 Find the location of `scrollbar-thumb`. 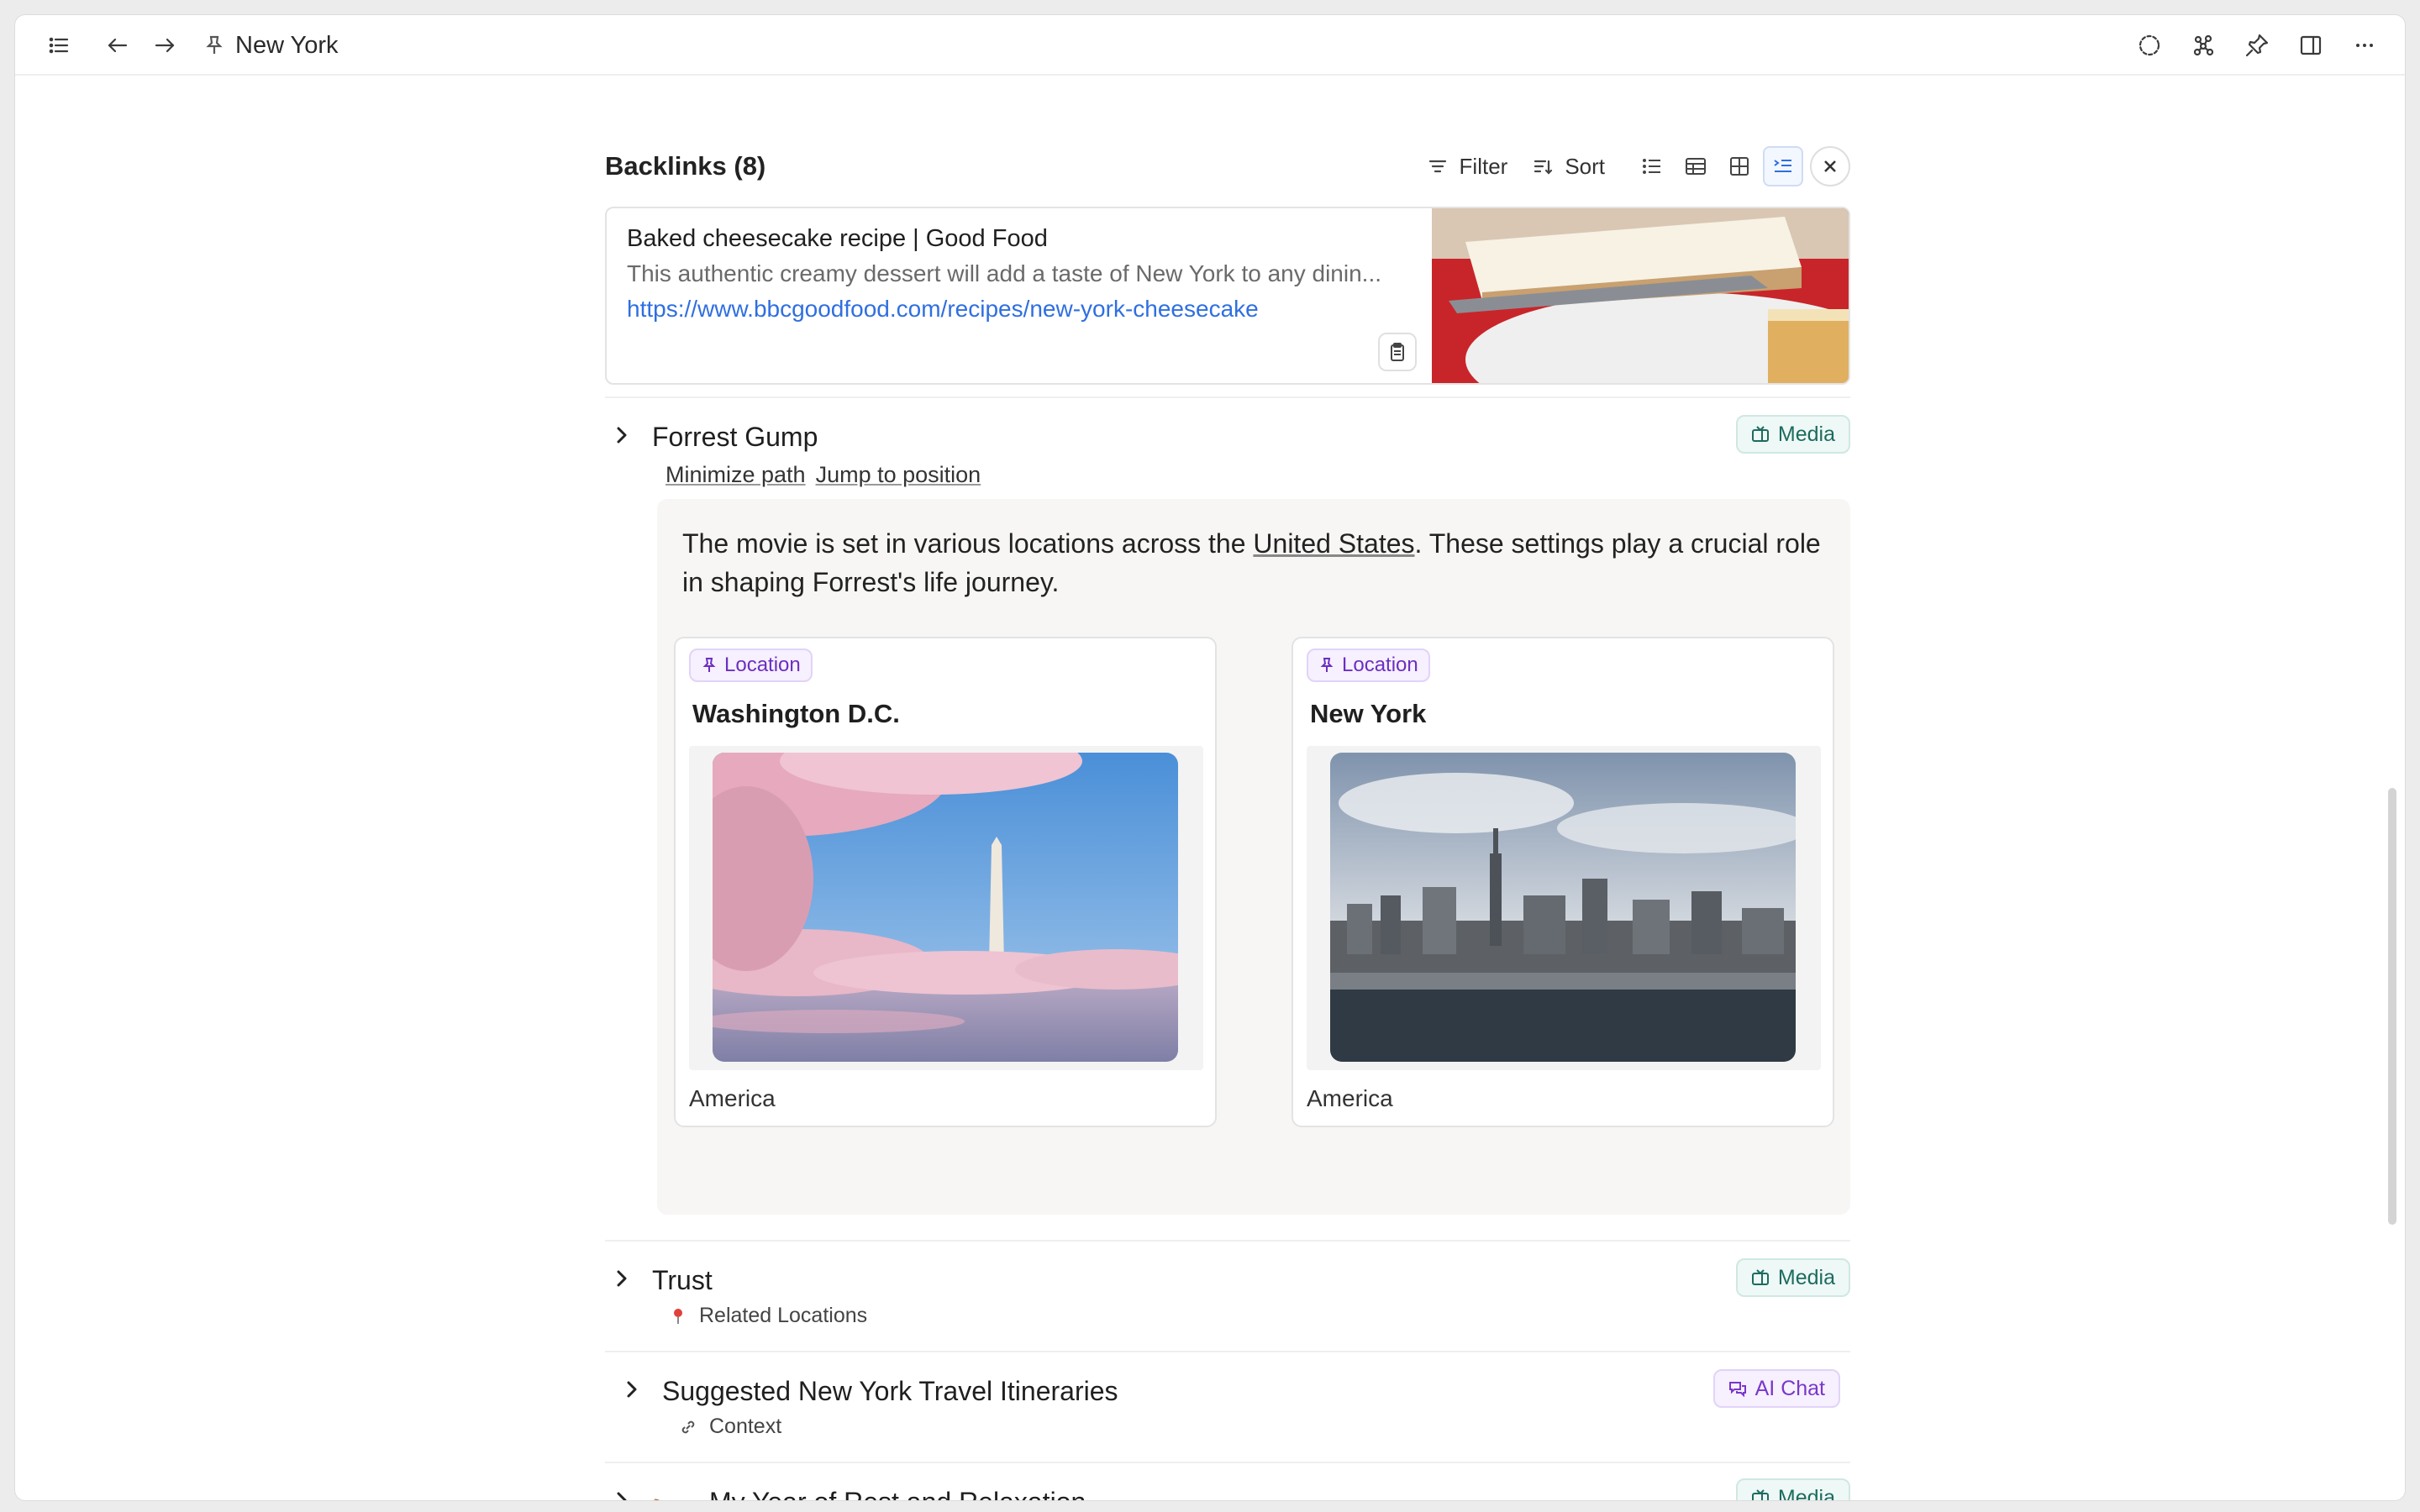

scrollbar-thumb is located at coordinates (2392, 1006).